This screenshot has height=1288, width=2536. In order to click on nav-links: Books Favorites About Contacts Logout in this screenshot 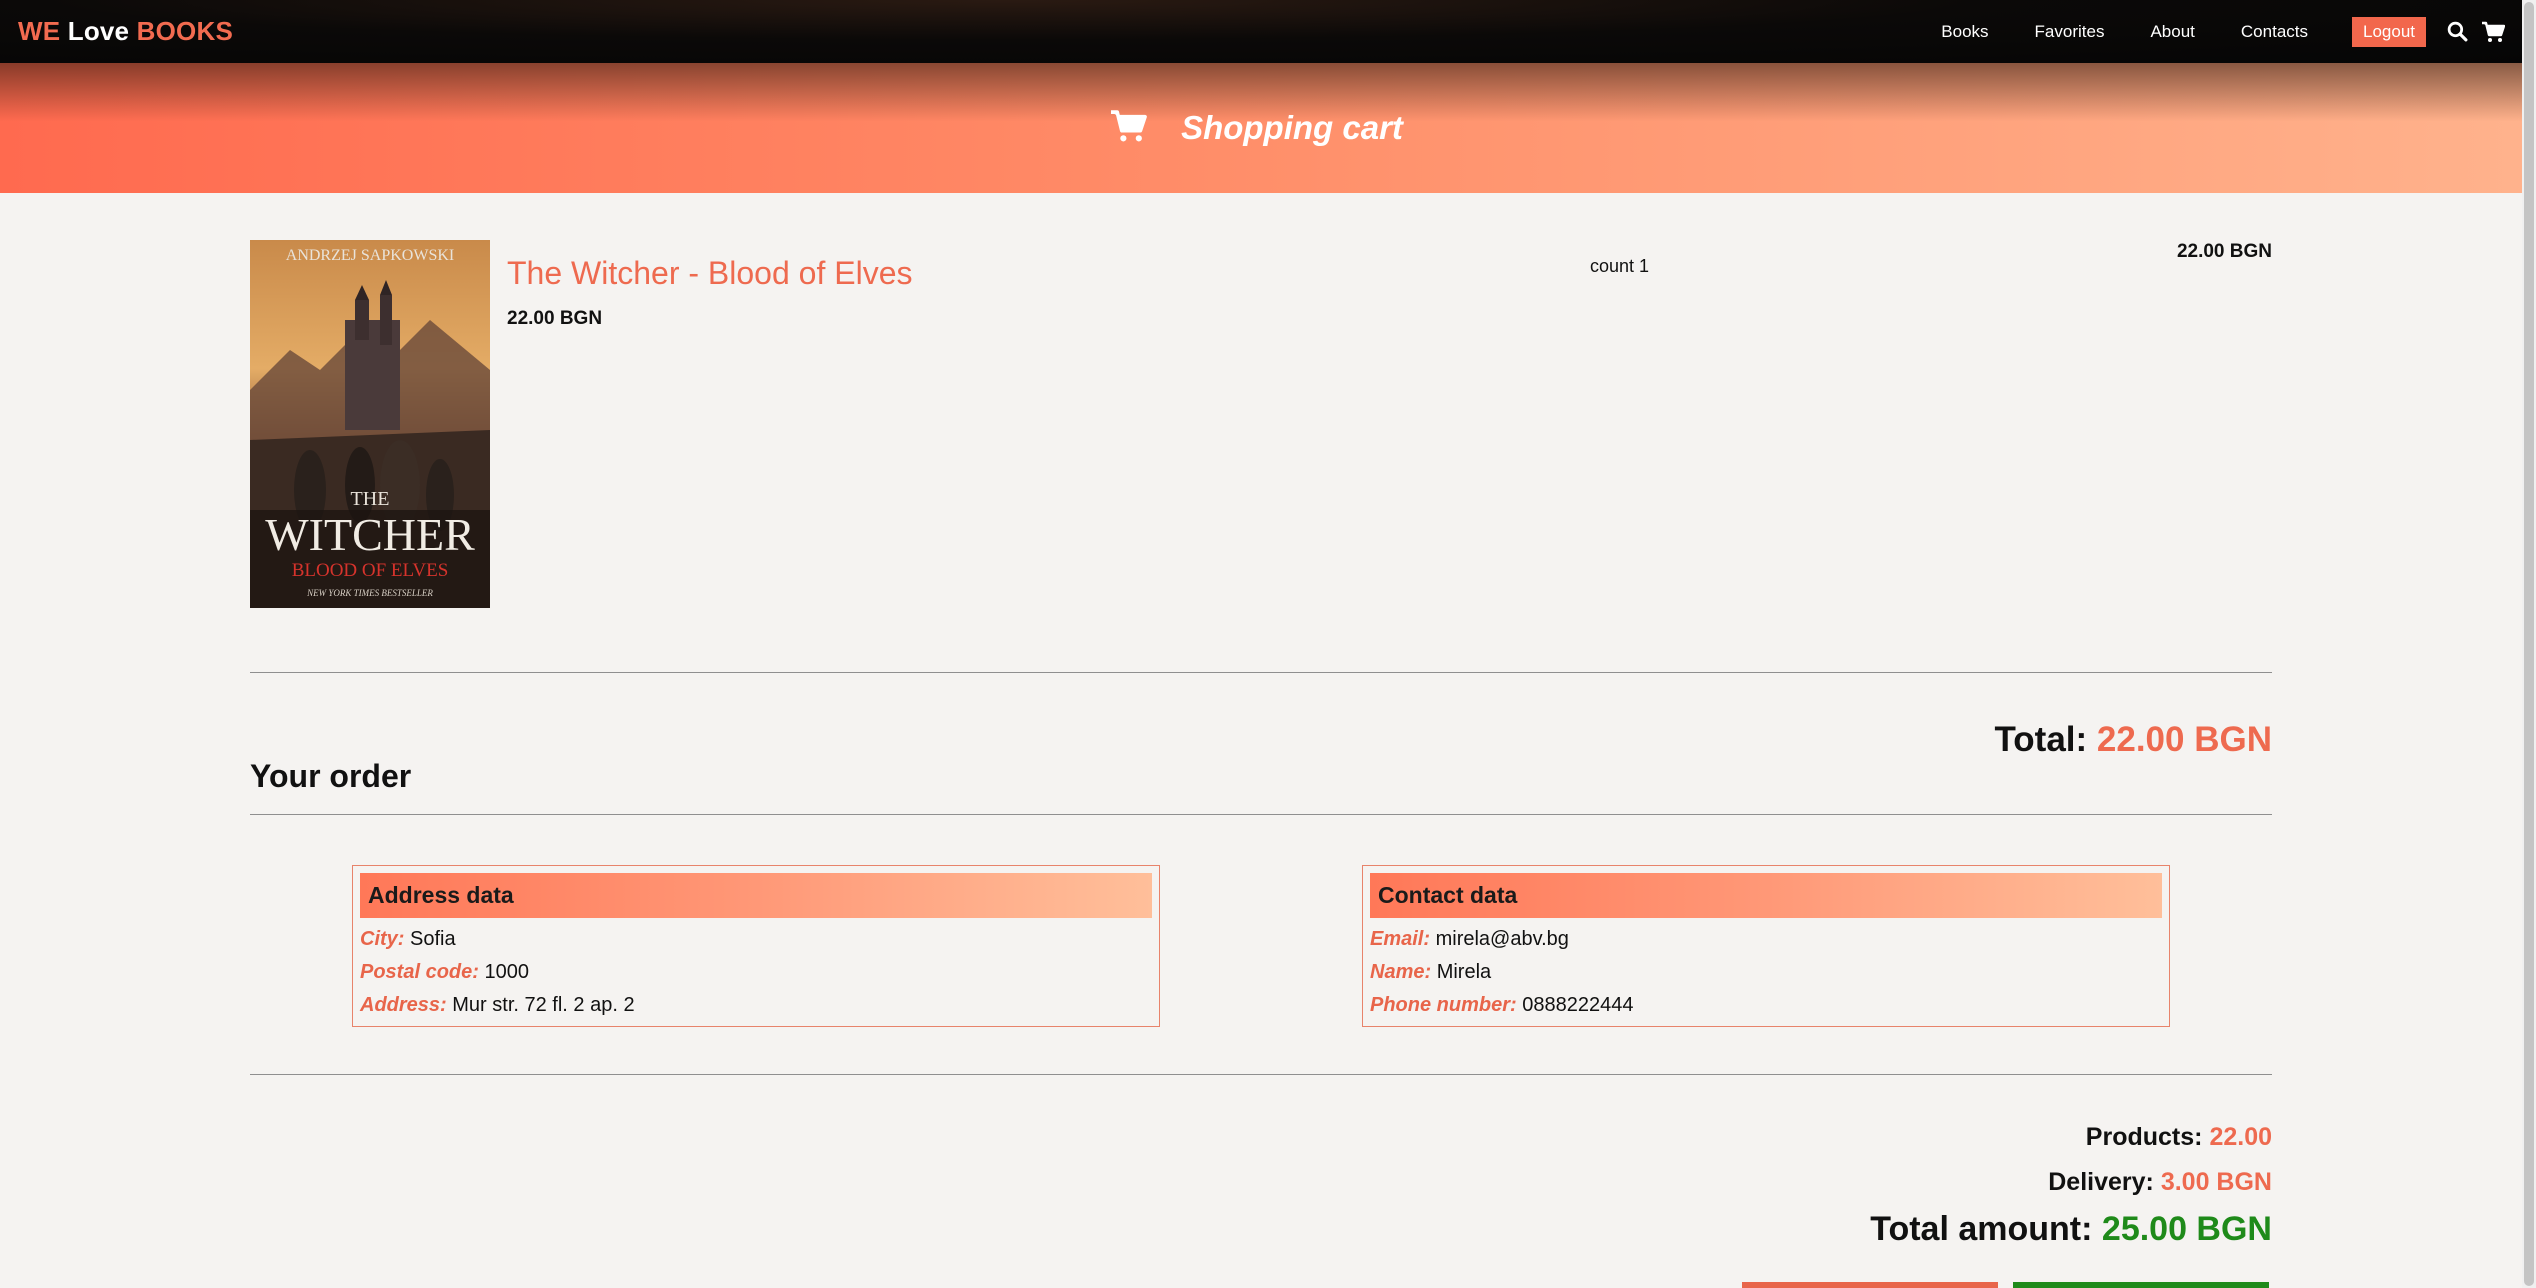, I will do `click(2228, 31)`.